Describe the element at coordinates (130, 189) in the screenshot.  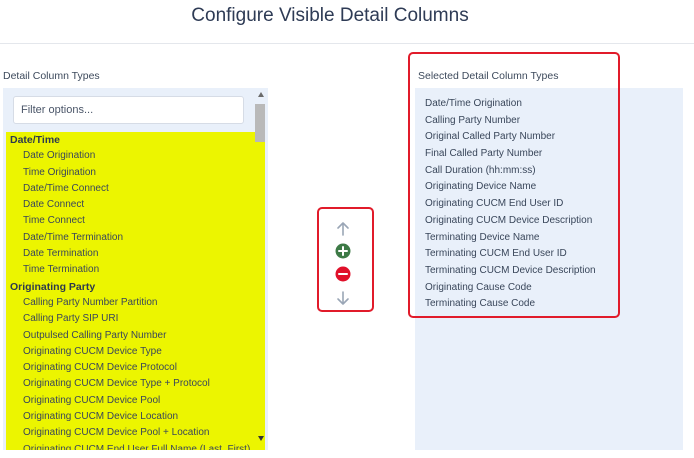
I see `list-item: Date/Time Connect` at that location.